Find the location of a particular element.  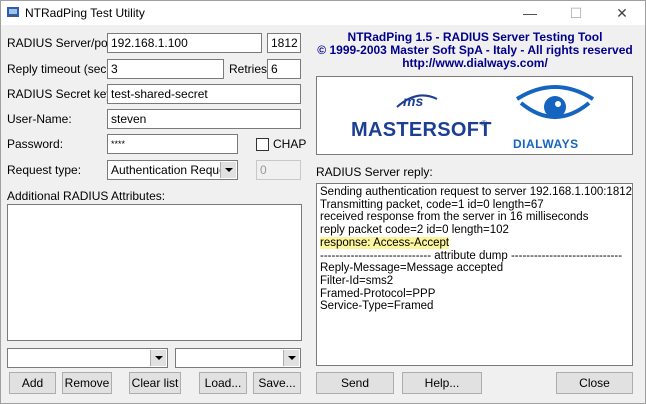

chap-label: CHAP is located at coordinates (290, 144).